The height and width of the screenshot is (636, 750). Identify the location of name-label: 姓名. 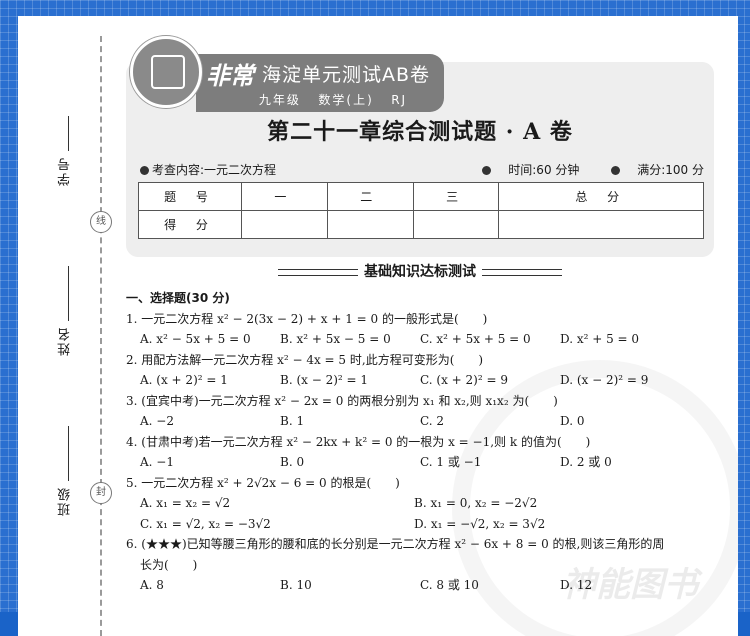
(65, 341).